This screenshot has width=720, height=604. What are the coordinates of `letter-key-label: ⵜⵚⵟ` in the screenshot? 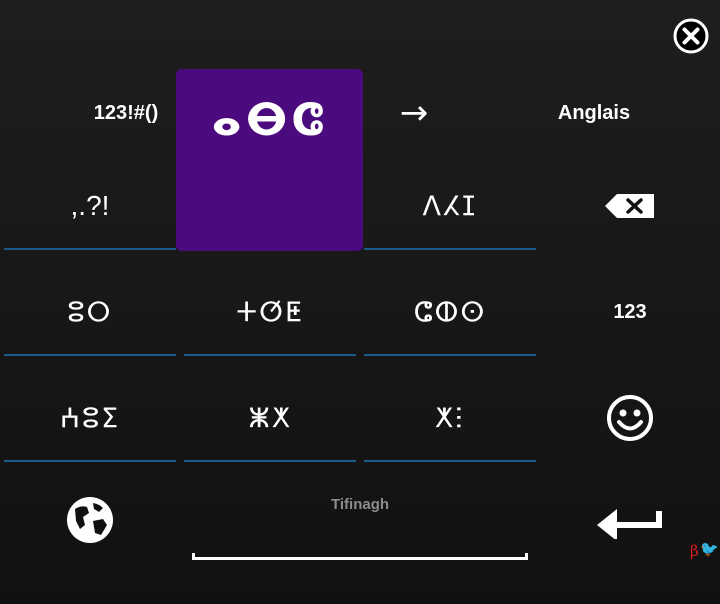 It's located at (270, 312).